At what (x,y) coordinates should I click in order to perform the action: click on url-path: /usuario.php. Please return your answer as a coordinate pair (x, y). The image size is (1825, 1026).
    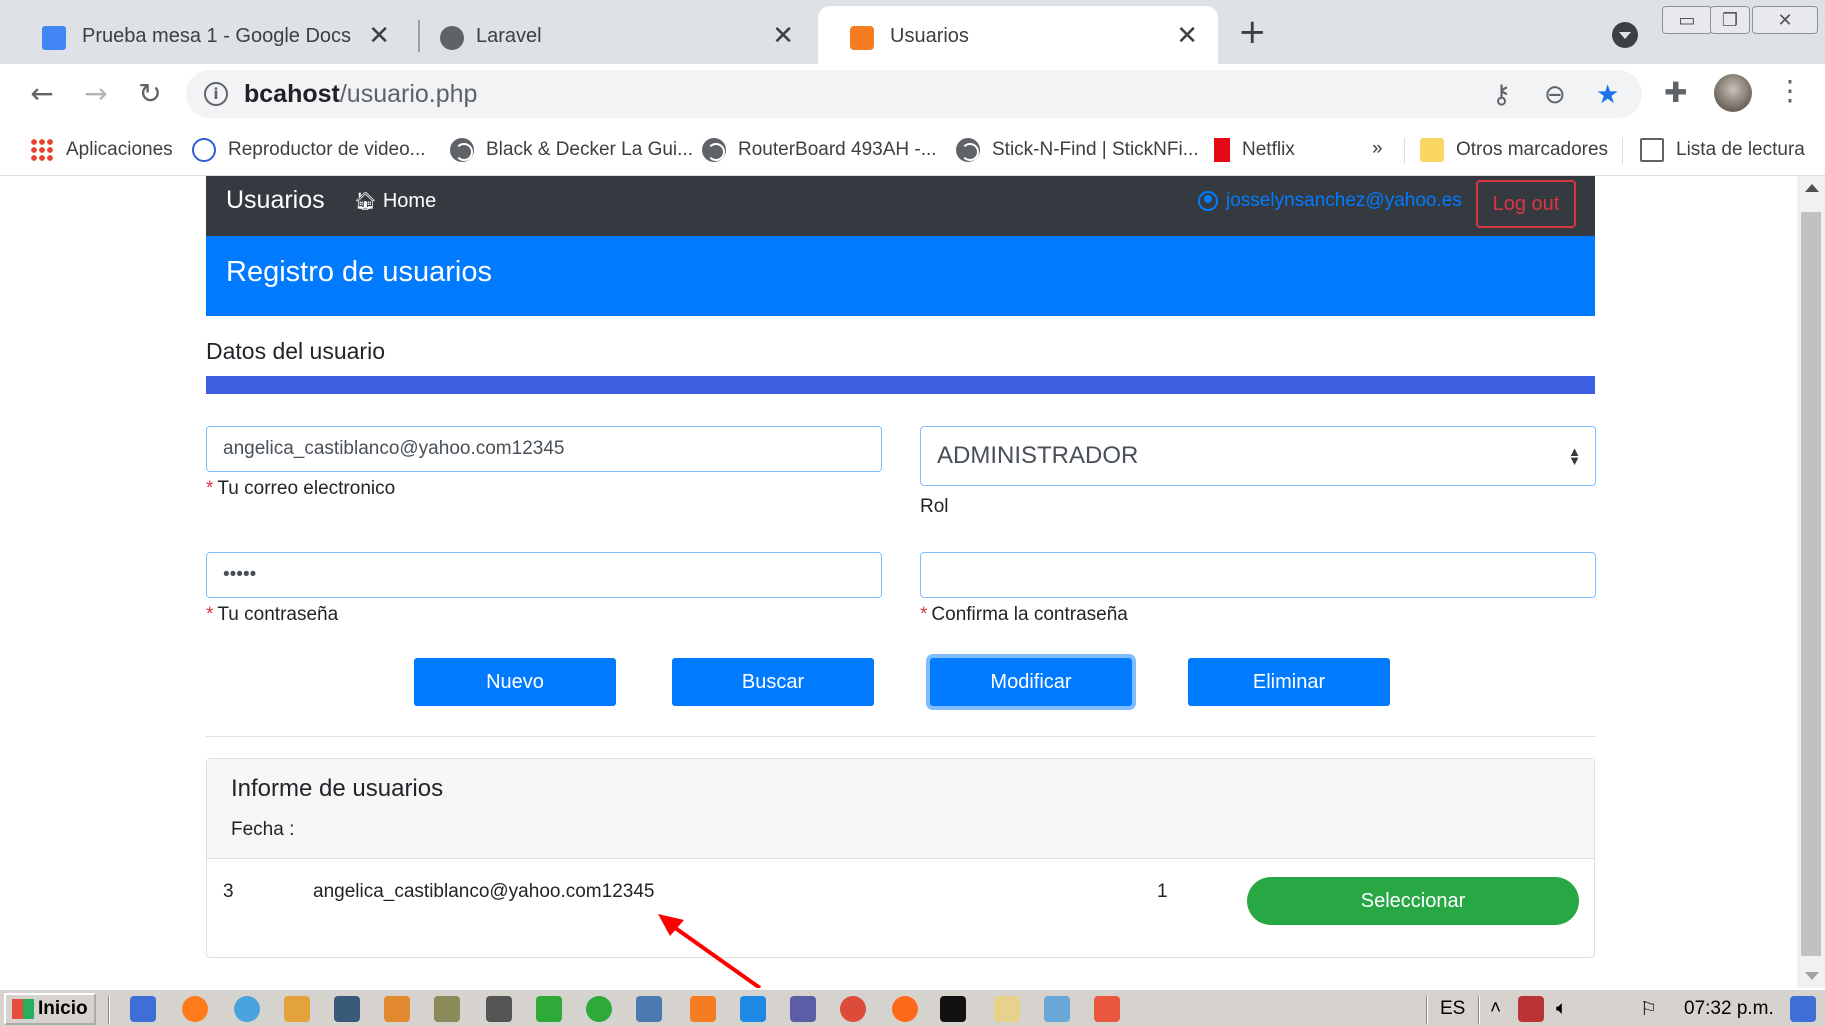
    Looking at the image, I should click on (408, 94).